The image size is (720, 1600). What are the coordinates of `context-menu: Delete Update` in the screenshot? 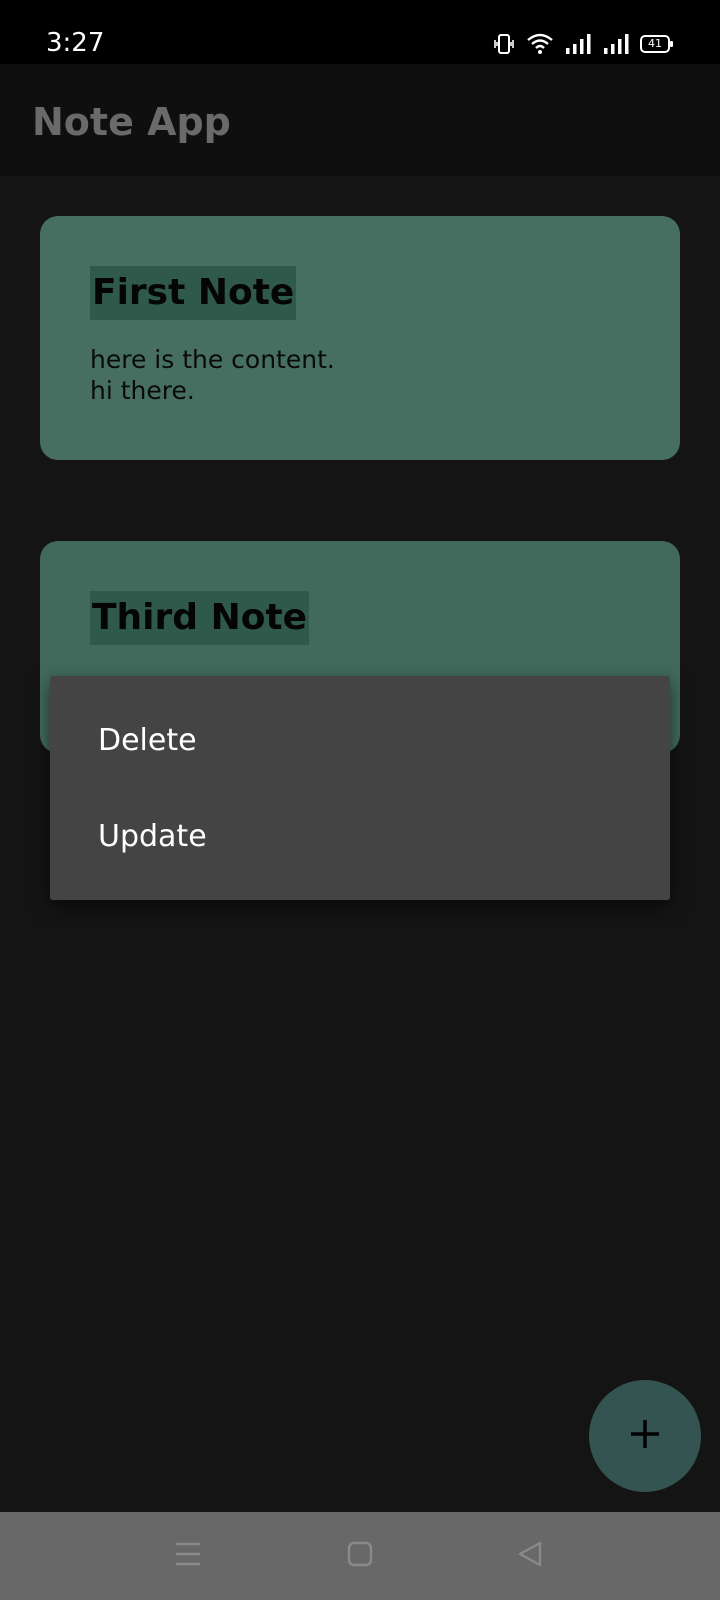 It's located at (360, 788).